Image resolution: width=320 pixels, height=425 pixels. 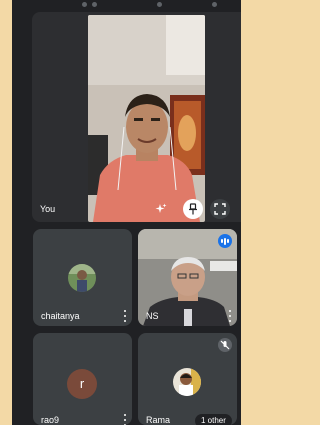 What do you see at coordinates (126, 5) in the screenshot?
I see `status-bar` at bounding box center [126, 5].